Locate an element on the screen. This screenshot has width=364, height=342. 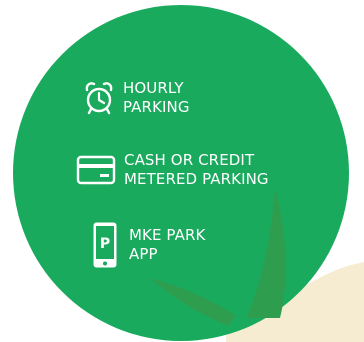
feature-label-line1: CASH OR CREDIT is located at coordinates (189, 160).